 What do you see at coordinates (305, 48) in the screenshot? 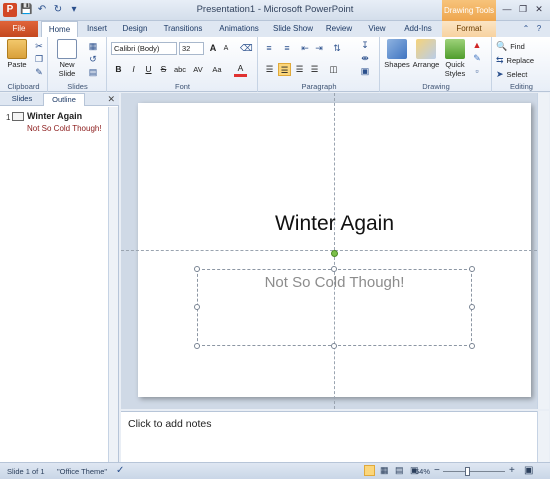
I see `decrease-indent-icon: ⇤` at bounding box center [305, 48].